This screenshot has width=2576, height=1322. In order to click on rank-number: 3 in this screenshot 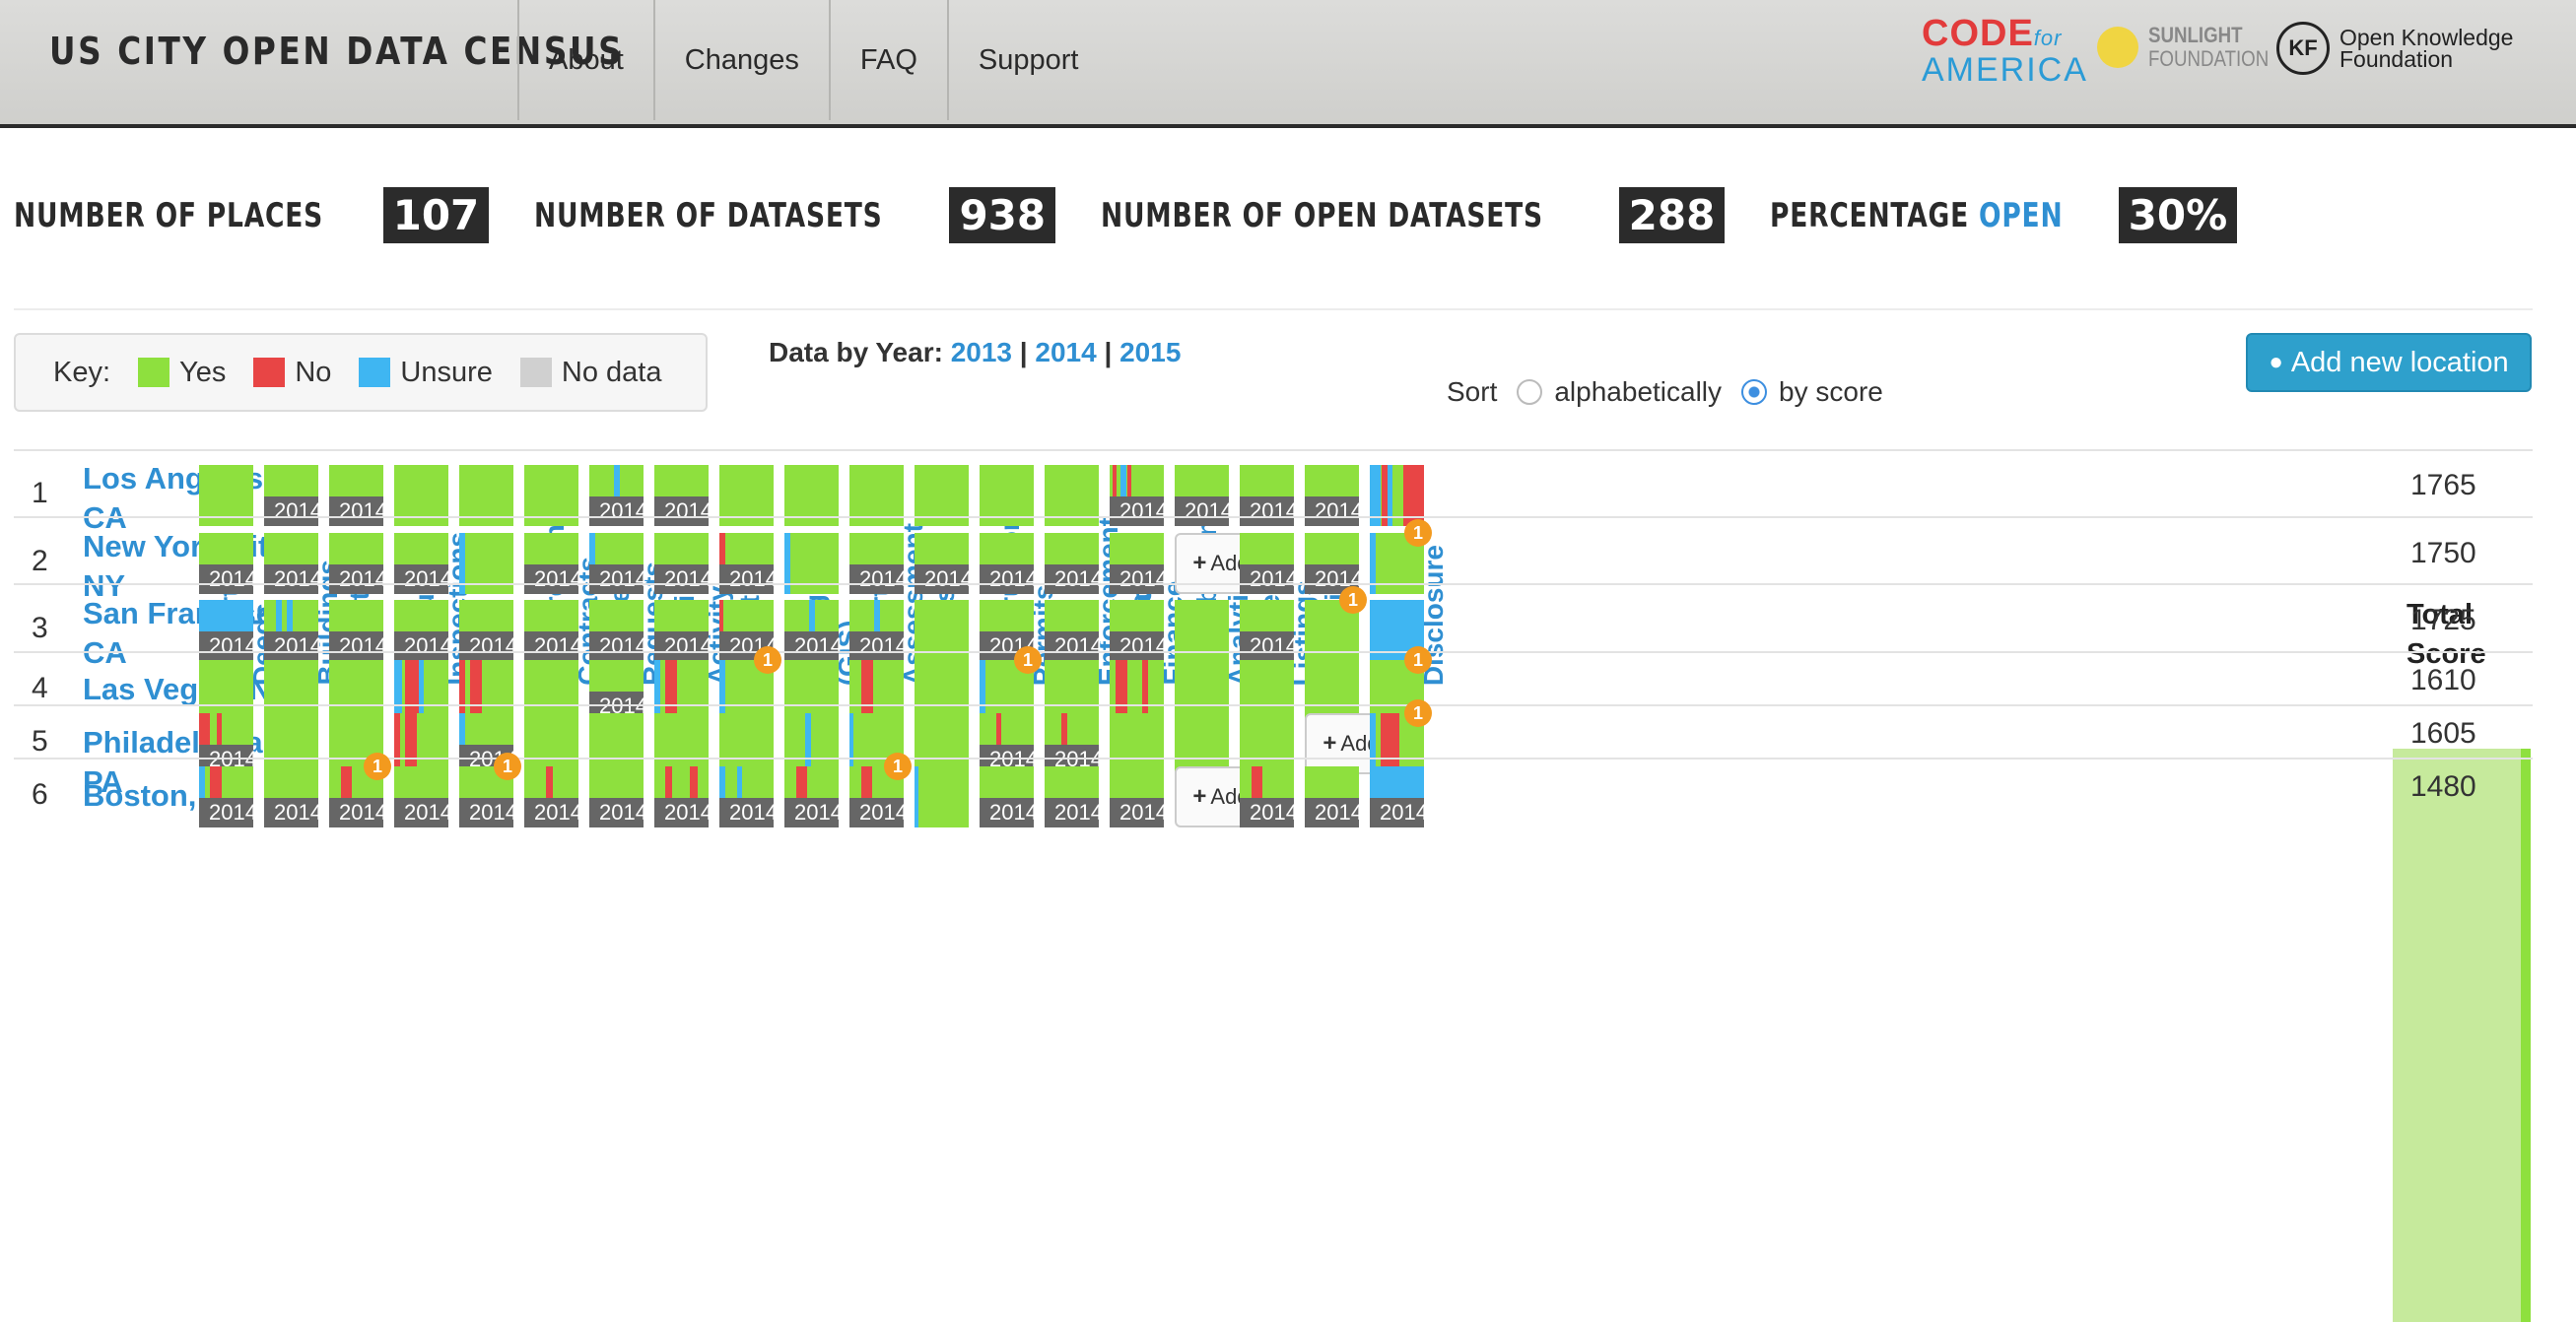, I will do `click(40, 628)`.